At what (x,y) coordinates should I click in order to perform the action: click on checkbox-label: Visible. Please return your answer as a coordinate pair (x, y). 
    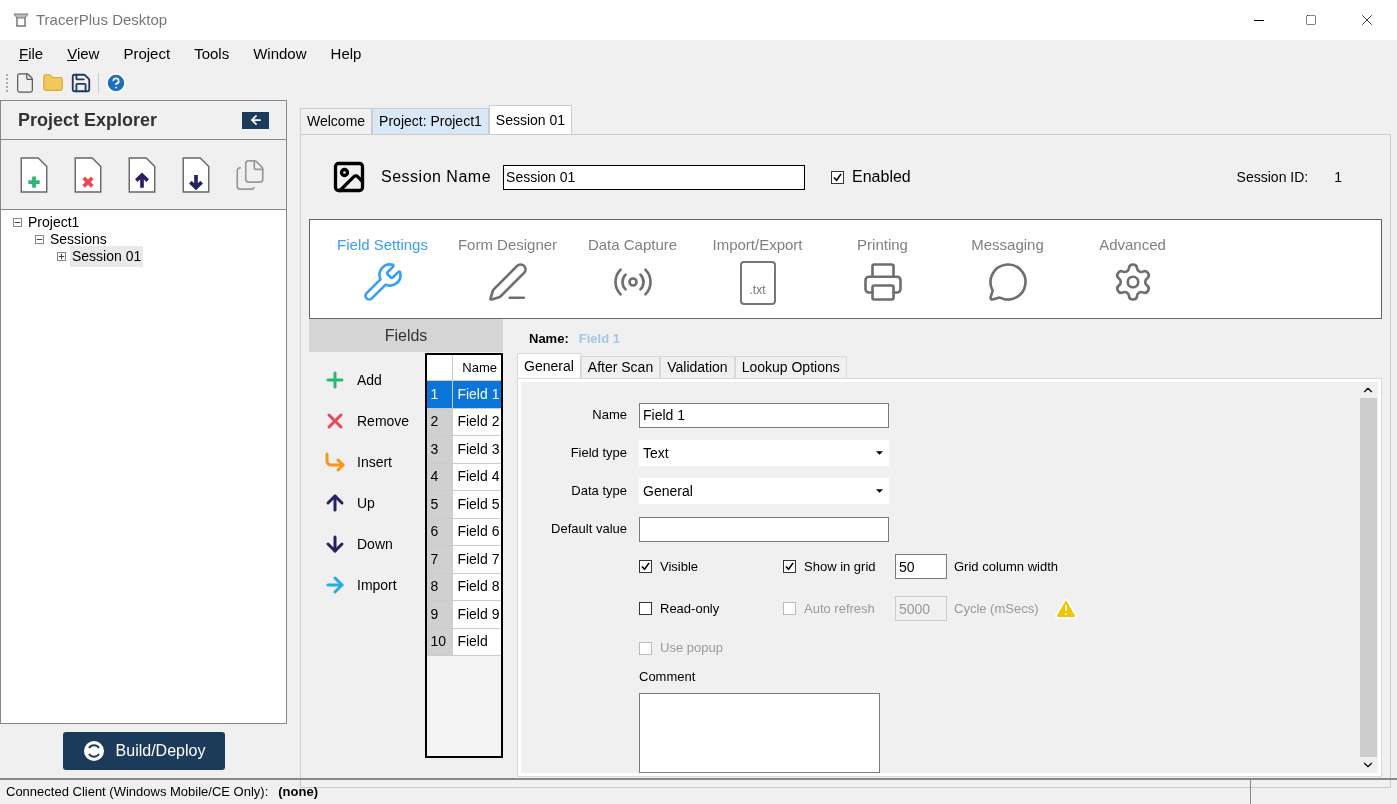
    Looking at the image, I should click on (679, 566).